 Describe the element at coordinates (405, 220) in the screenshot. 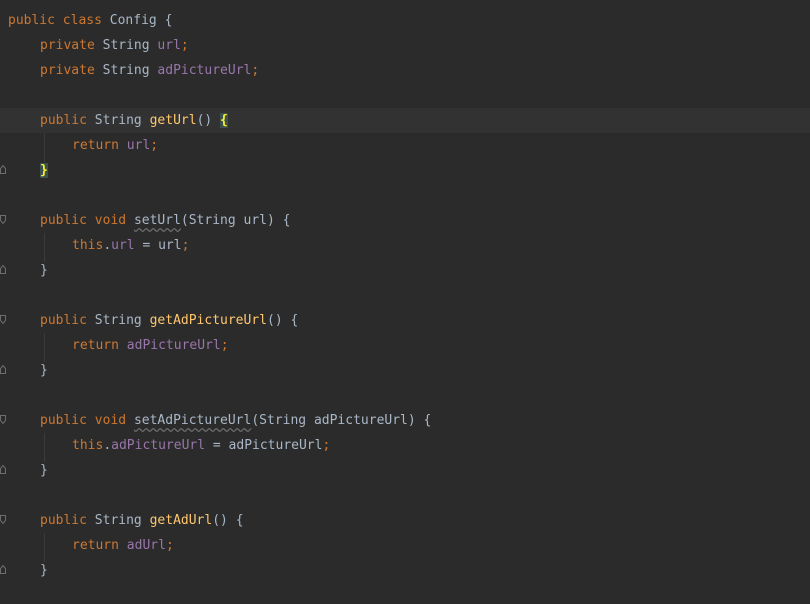

I see `code-line: public void setUrl(String url) {` at that location.